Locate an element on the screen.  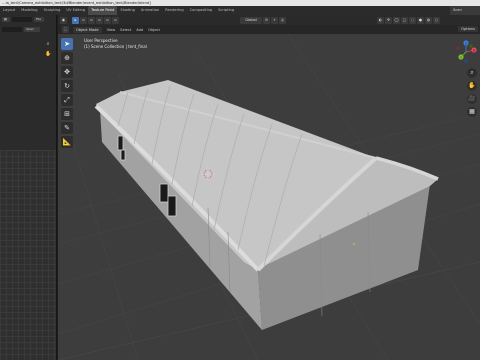
path-field is located at coordinates (22, 19).